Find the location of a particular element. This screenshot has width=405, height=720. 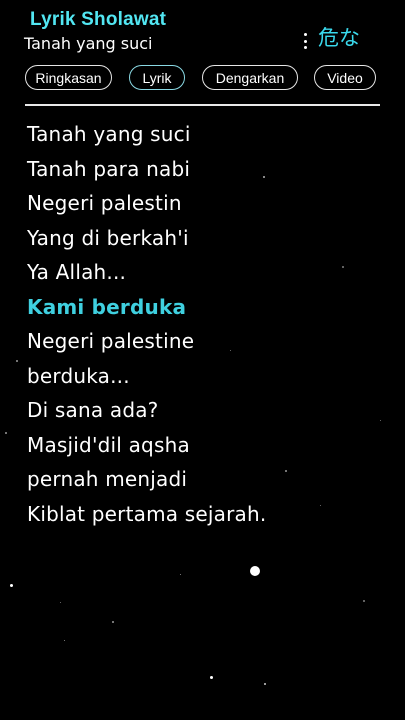

tab-dengarkan: Dengarkan is located at coordinates (250, 77).